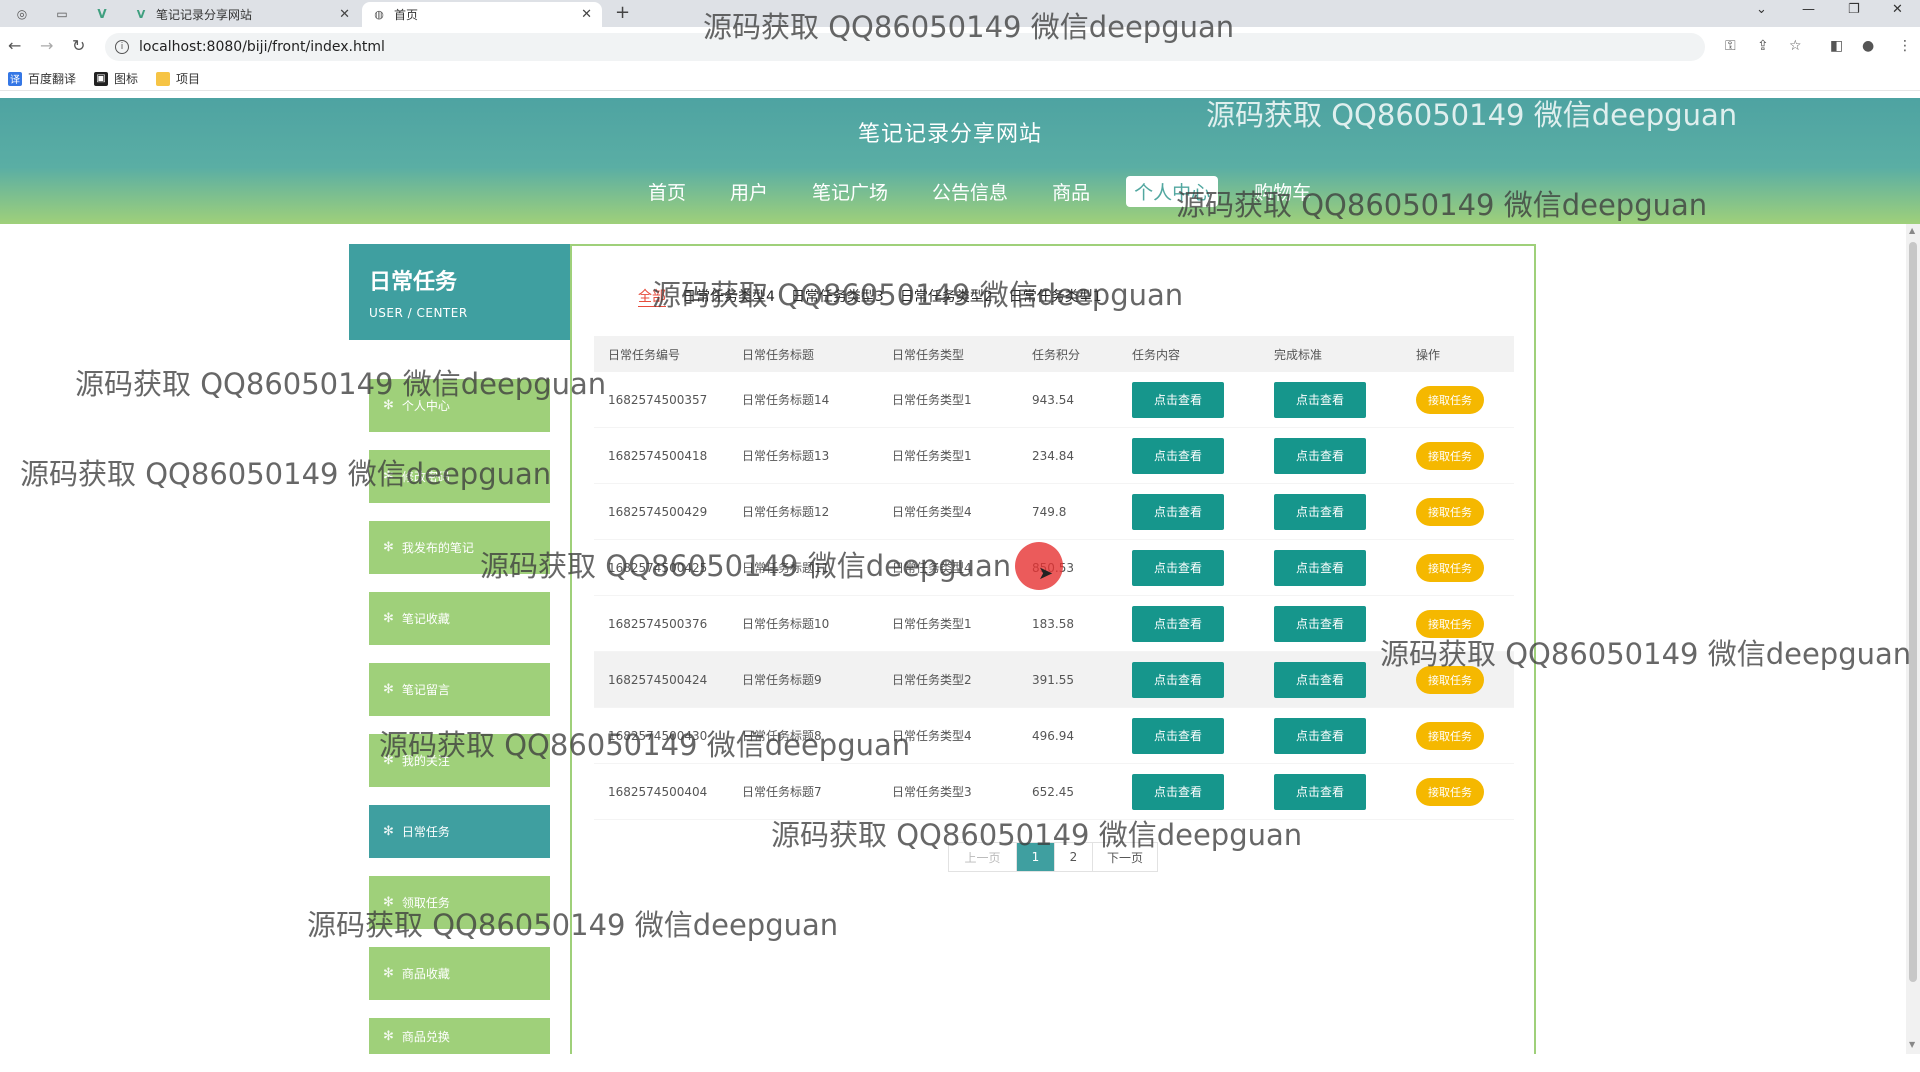  Describe the element at coordinates (482, 14) in the screenshot. I see `tab-home: ◍ 首页 ✕` at that location.